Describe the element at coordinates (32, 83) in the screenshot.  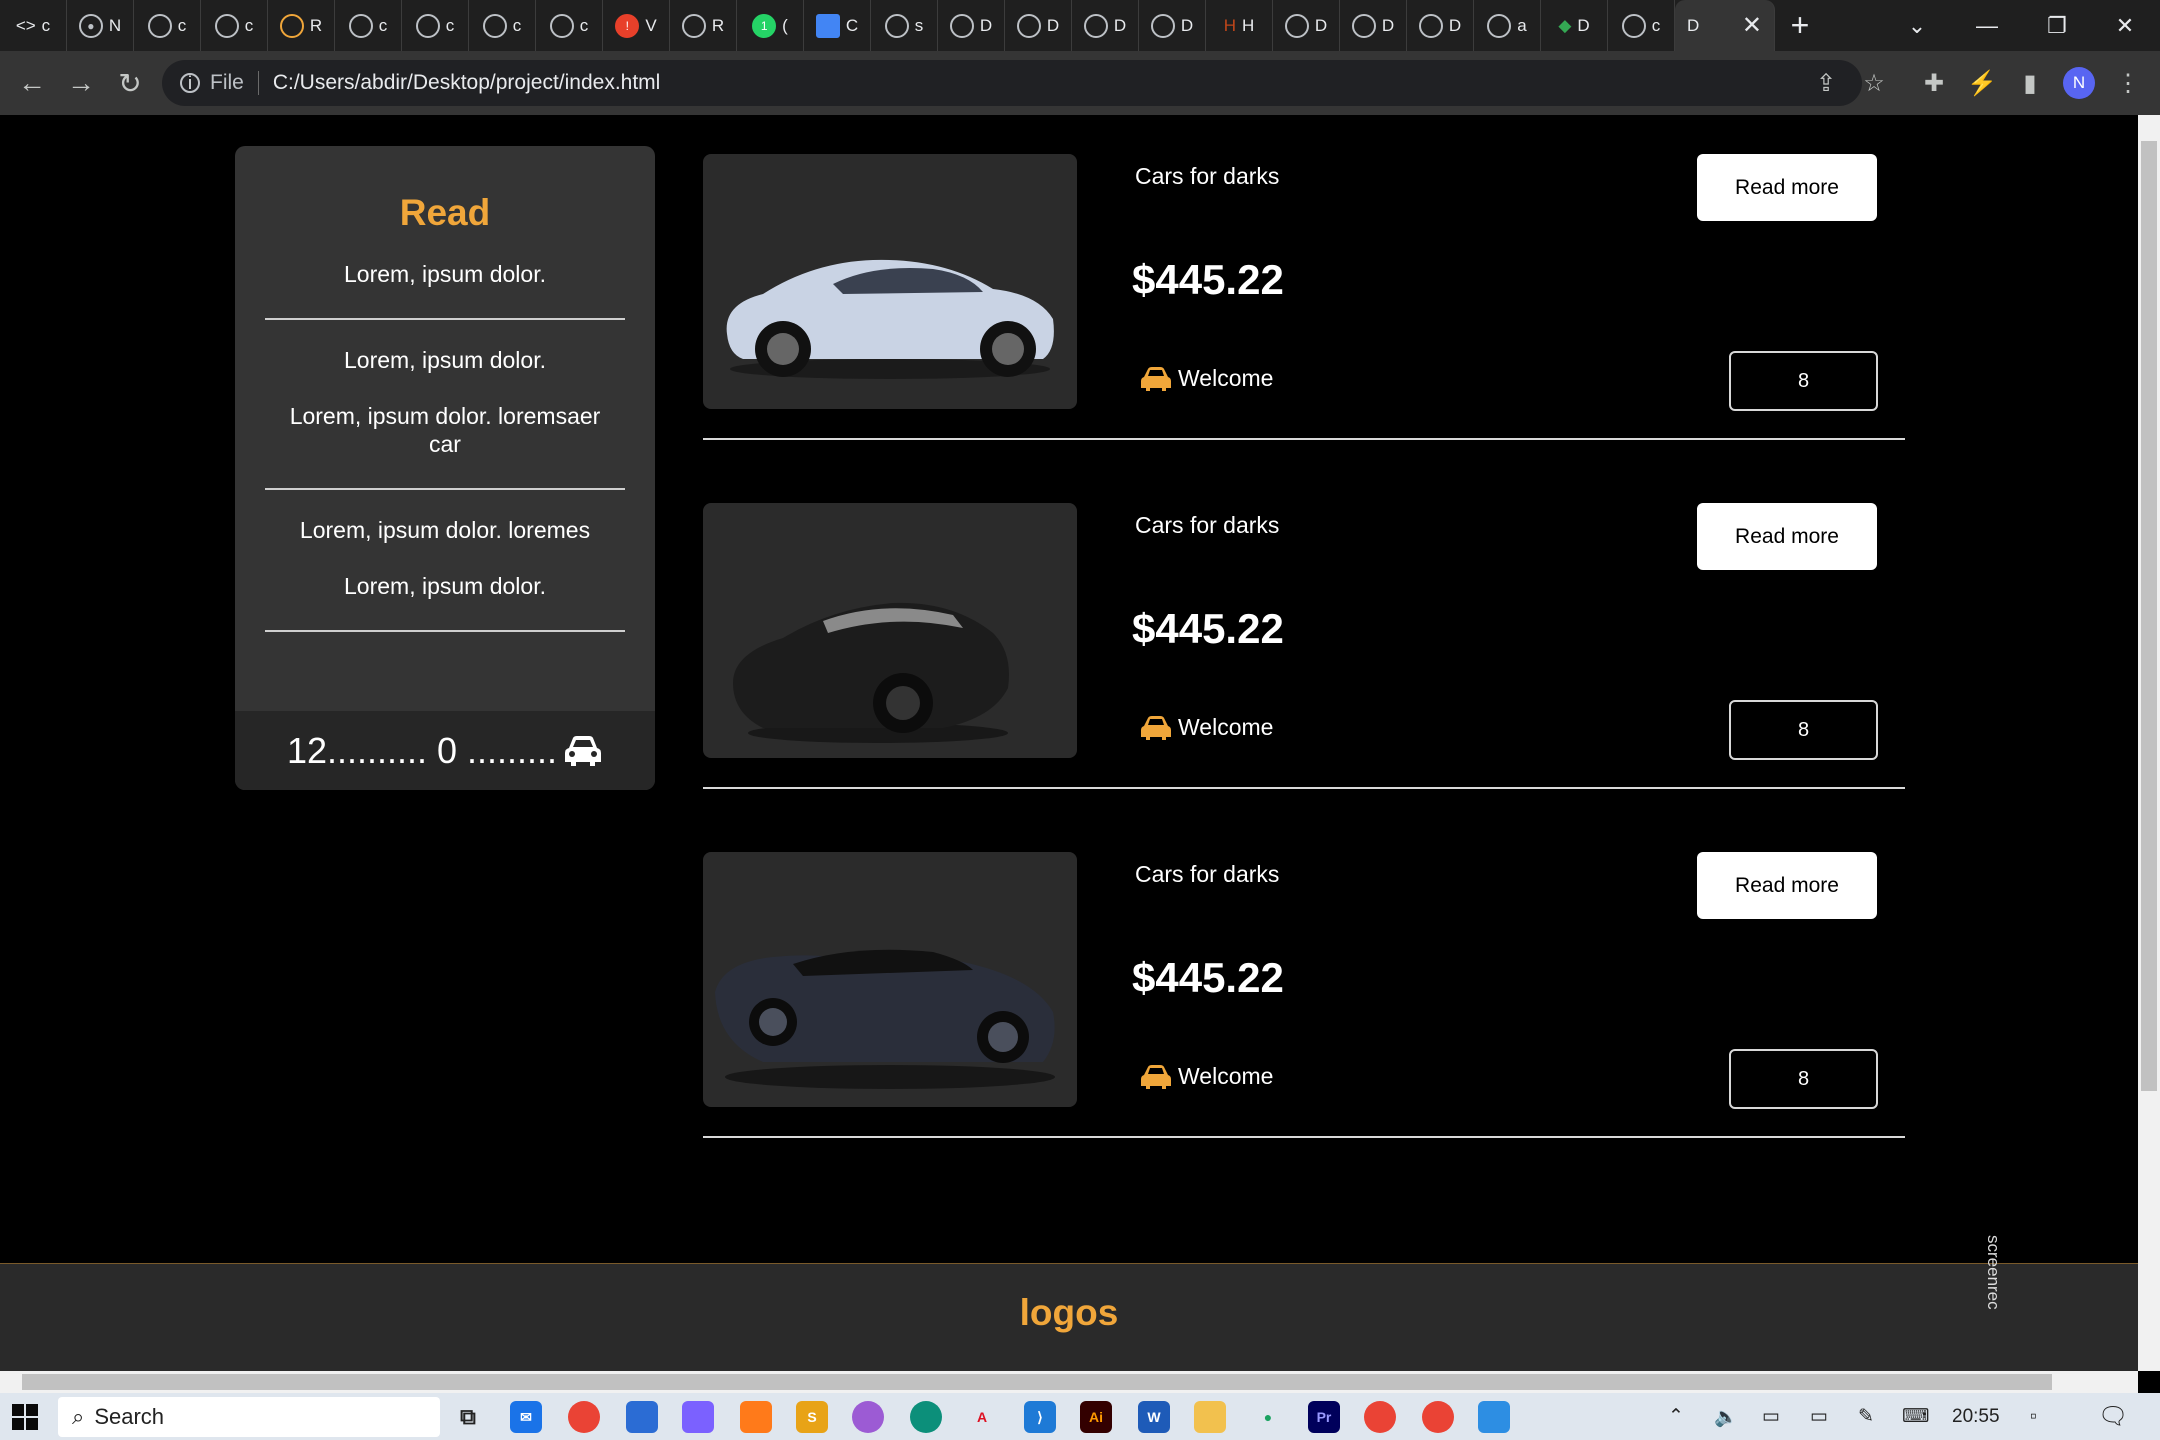
I see `back-arrow-icon: ←` at that location.